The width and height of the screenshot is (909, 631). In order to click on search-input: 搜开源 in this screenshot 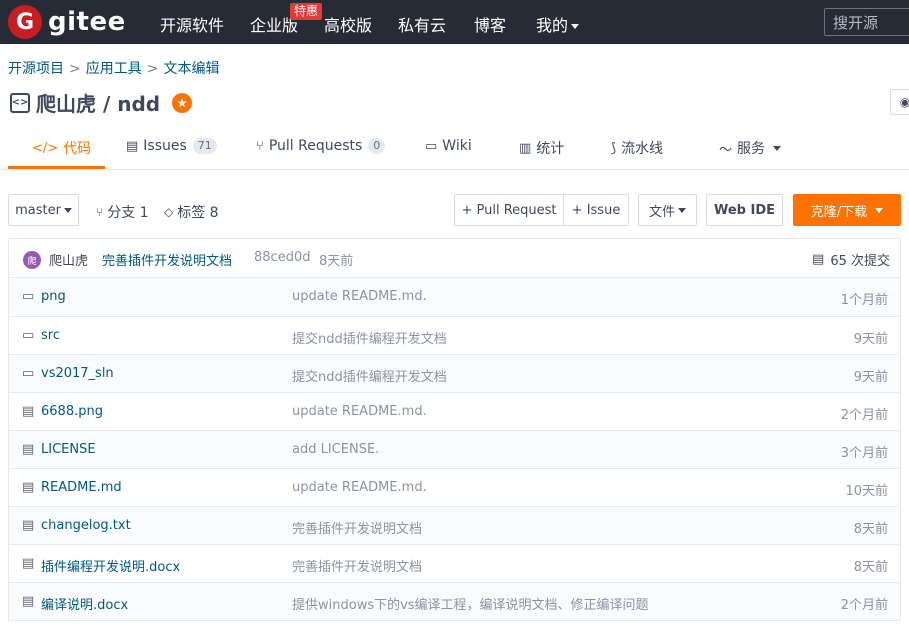, I will do `click(866, 22)`.